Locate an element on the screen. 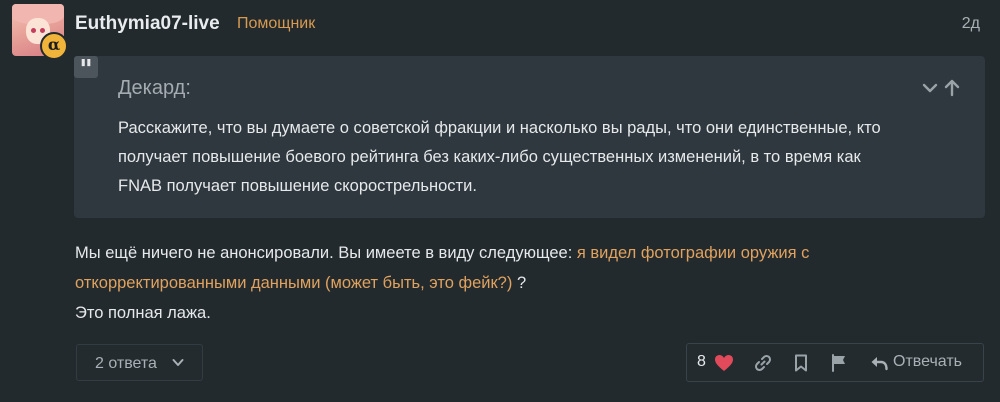  post-link: я видел фотографии оружия с is located at coordinates (693, 253).